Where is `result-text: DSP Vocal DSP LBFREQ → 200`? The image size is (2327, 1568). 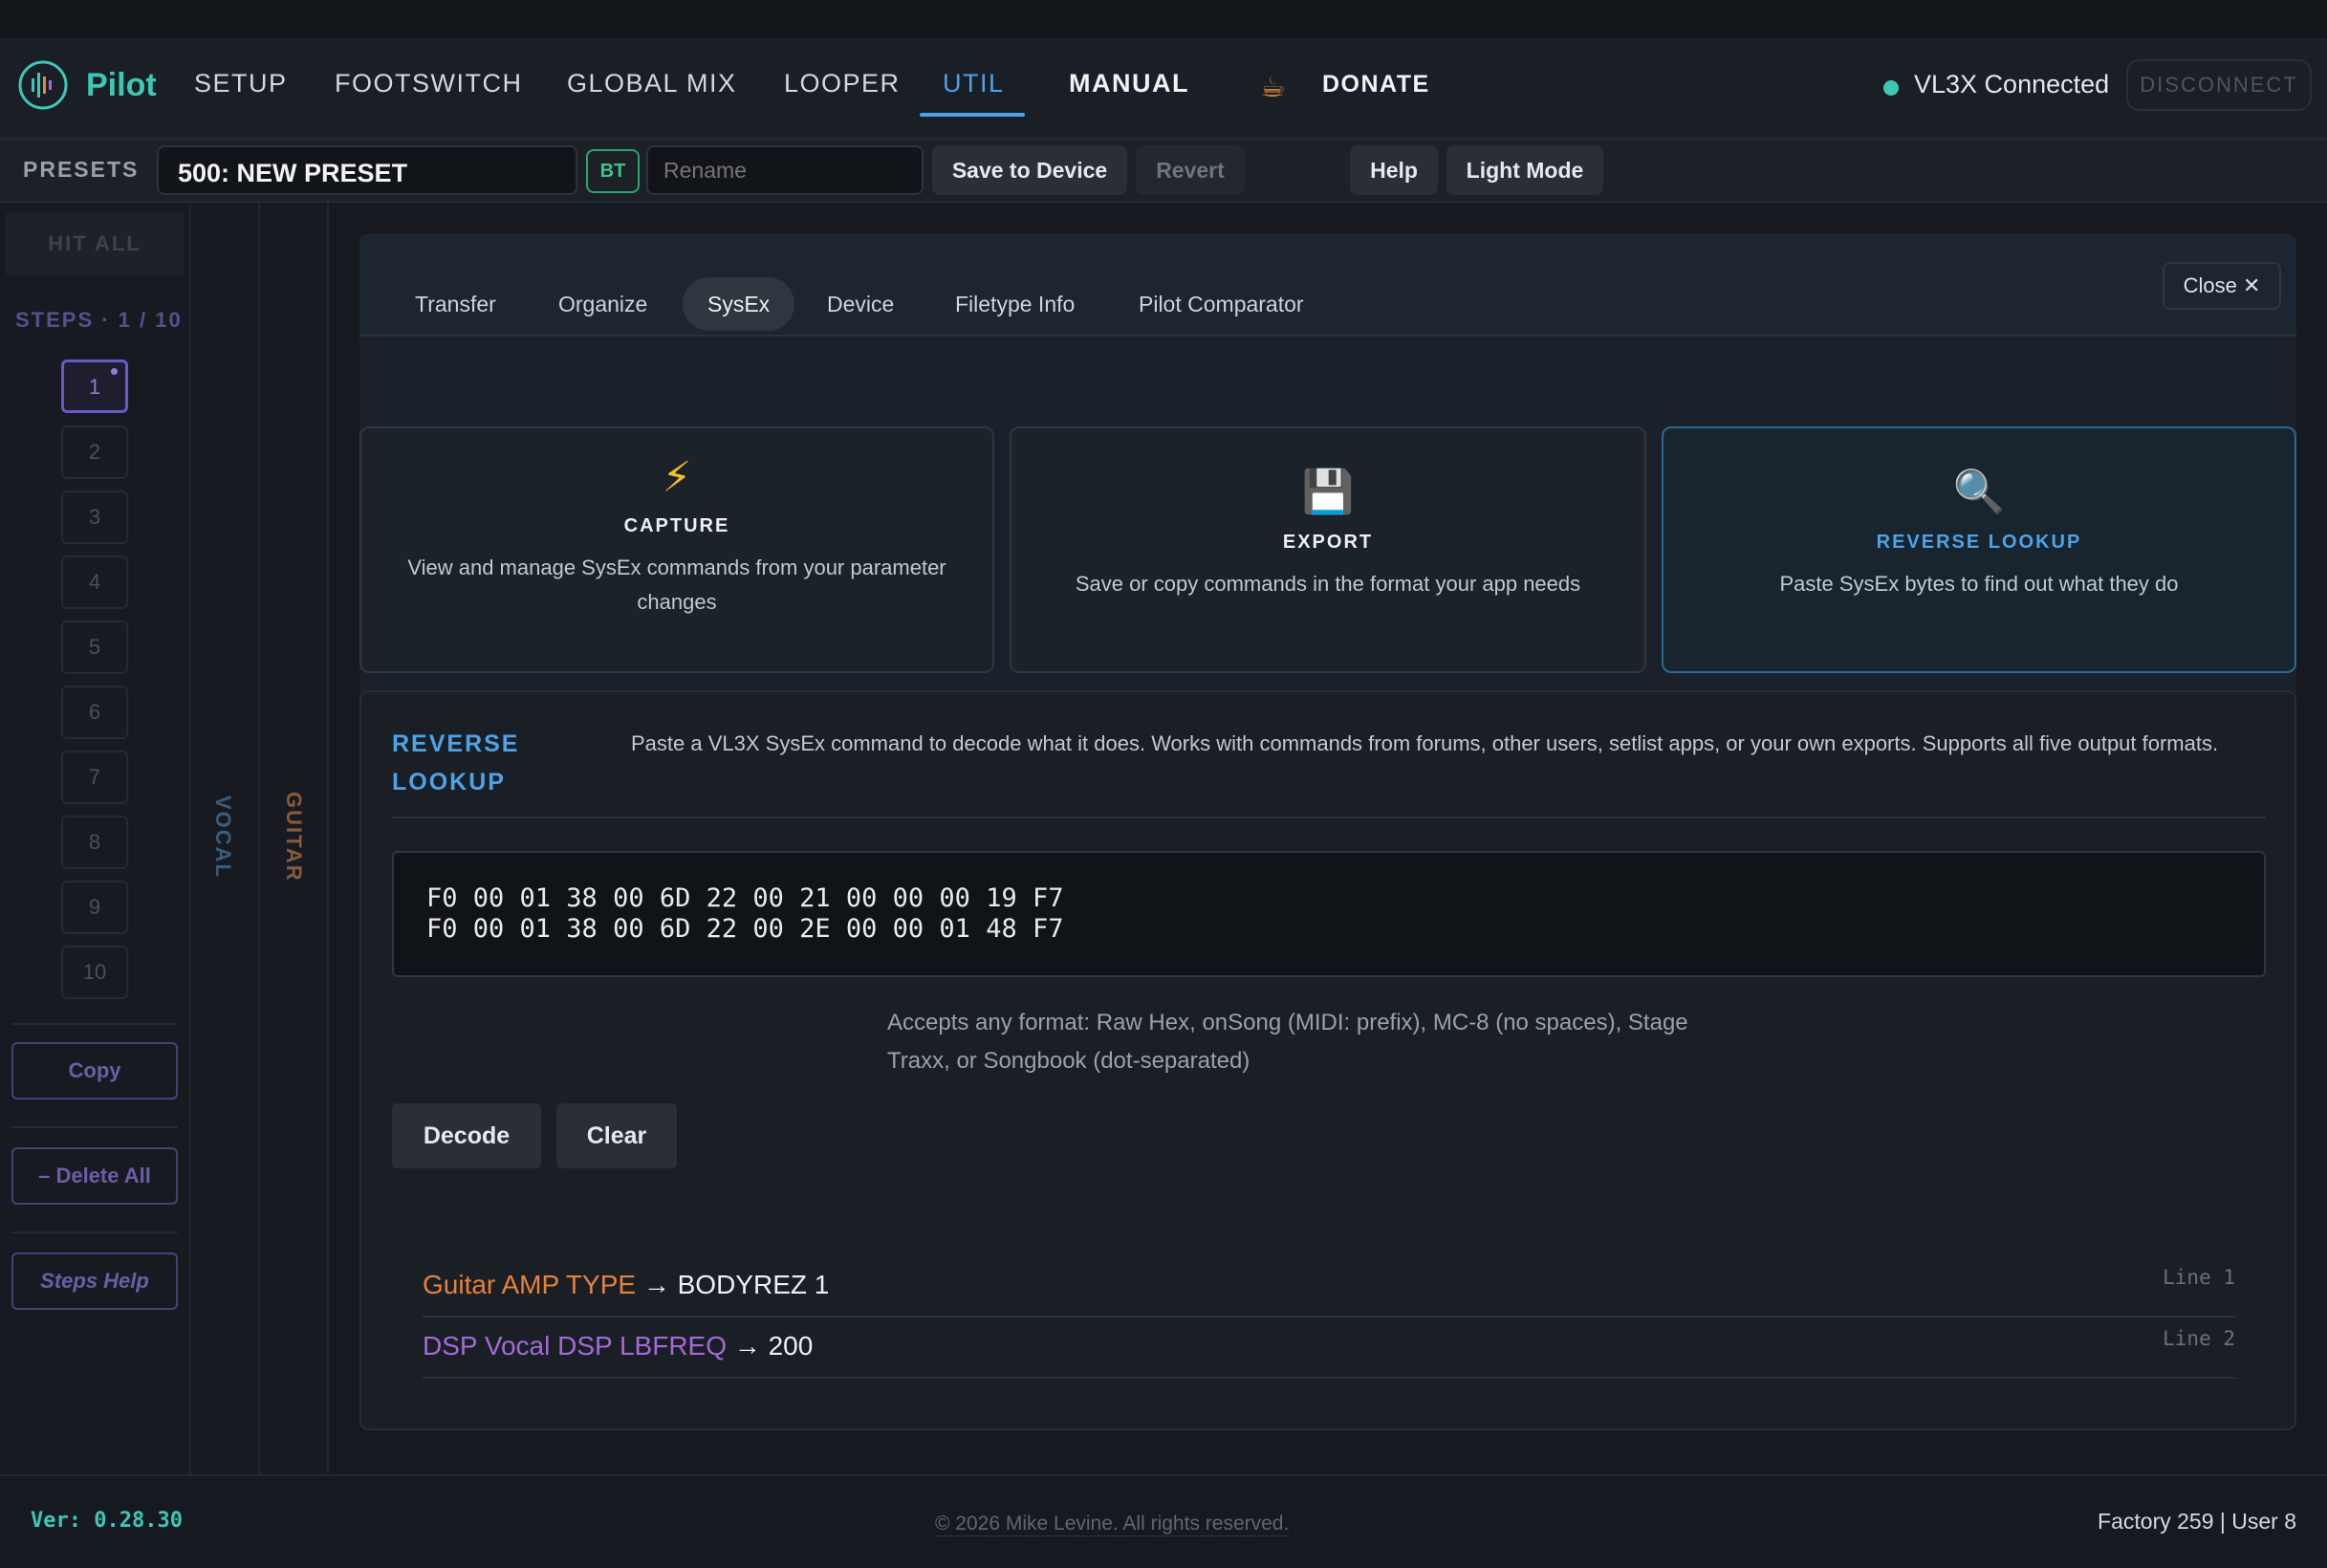
result-text: DSP Vocal DSP LBFREQ → 200 is located at coordinates (618, 1346).